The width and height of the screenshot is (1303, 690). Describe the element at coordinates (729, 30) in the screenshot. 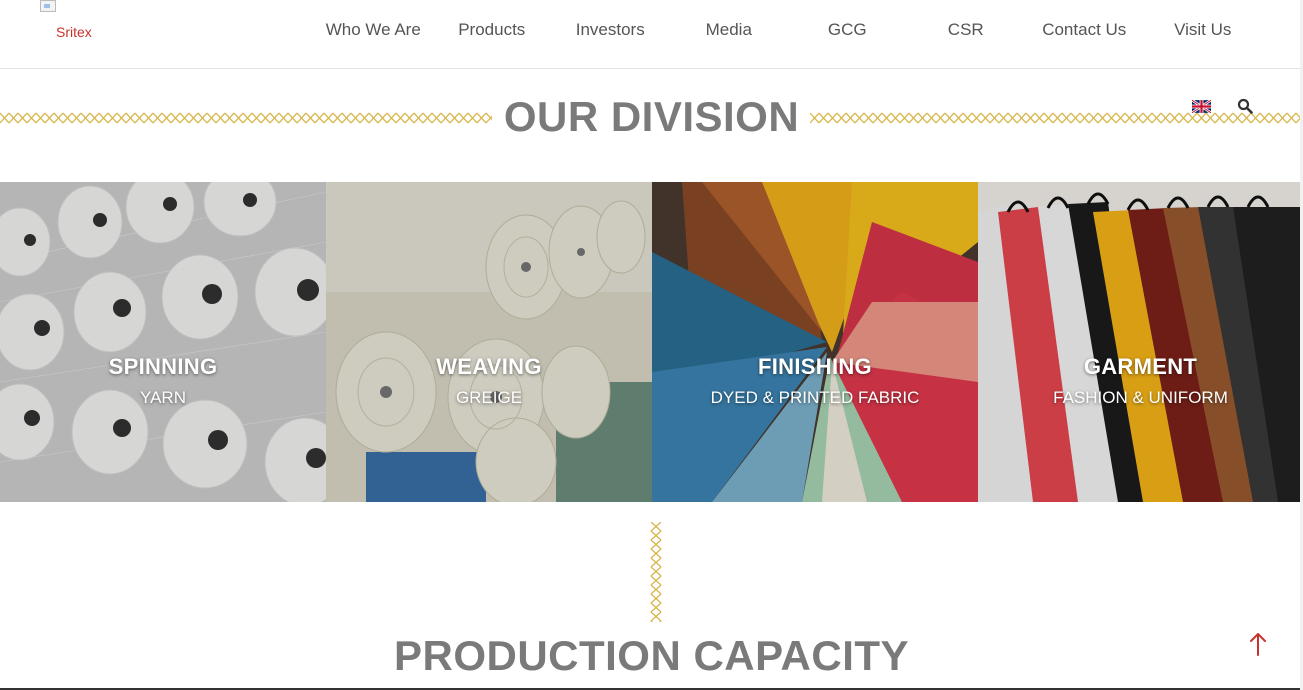

I see `nav-media: Media` at that location.